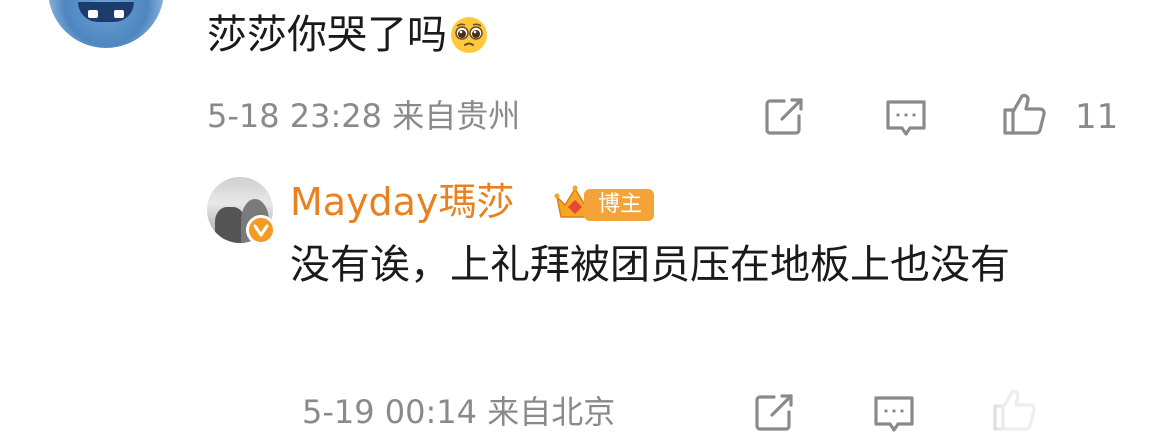 The image size is (1169, 438). I want to click on thumbs-up-icon, so click(1024, 114).